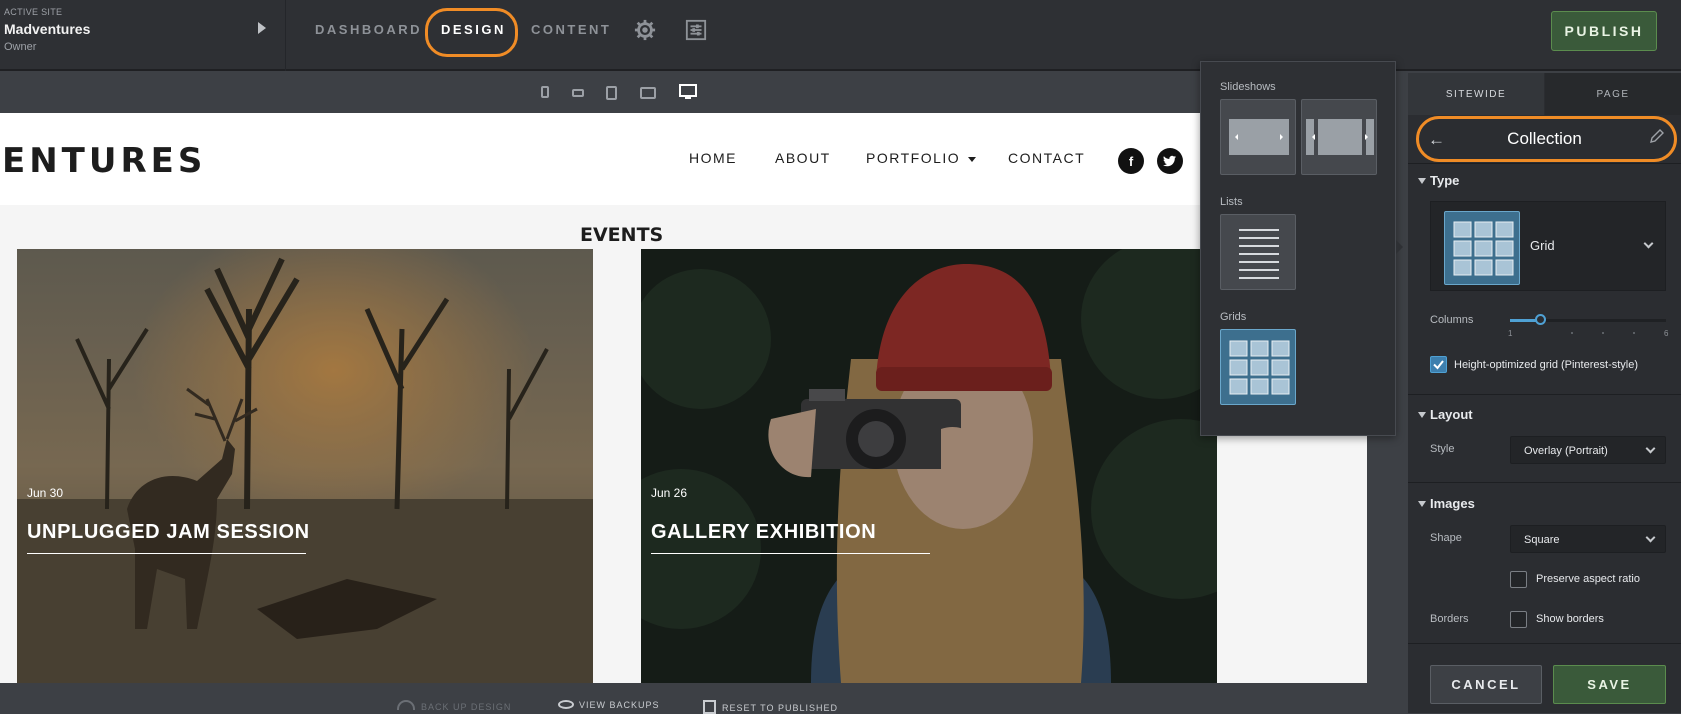  Describe the element at coordinates (20, 47) in the screenshot. I see `site-role: Owner` at that location.